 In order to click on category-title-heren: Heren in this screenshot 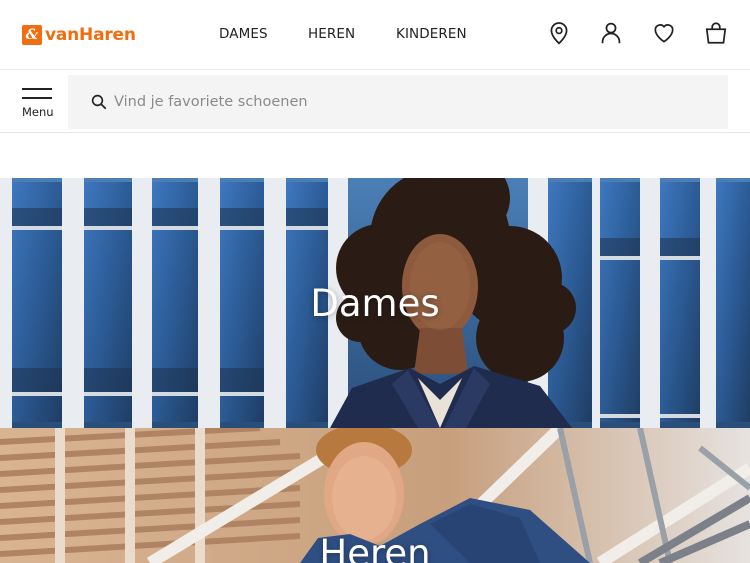, I will do `click(375, 547)`.